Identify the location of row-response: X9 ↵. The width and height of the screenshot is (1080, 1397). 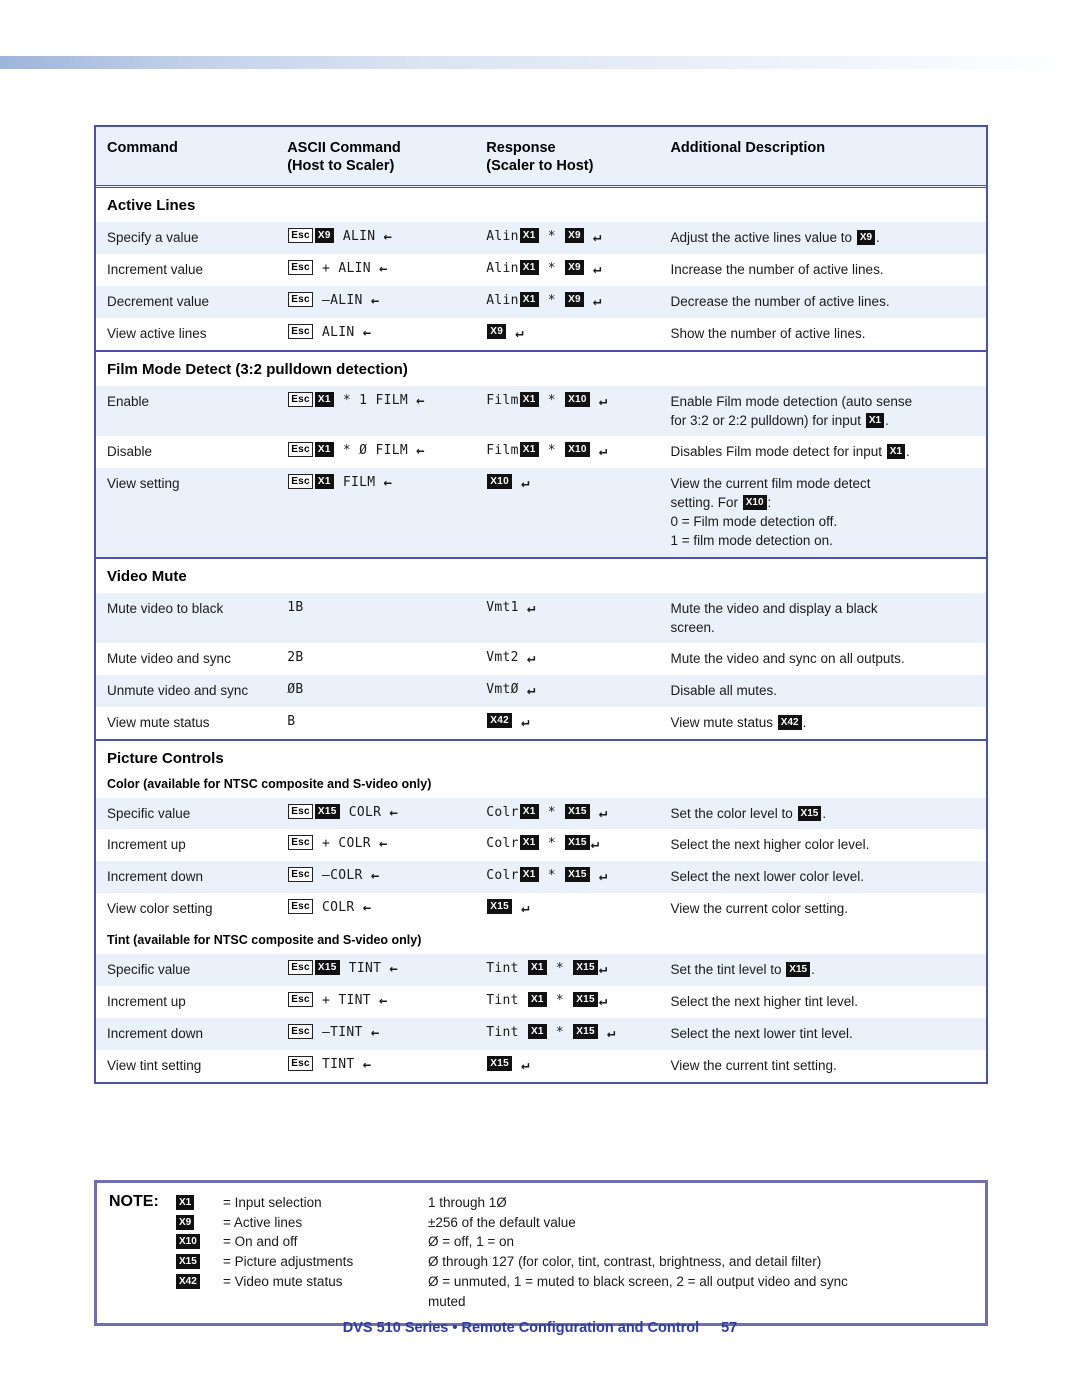
(578, 333).